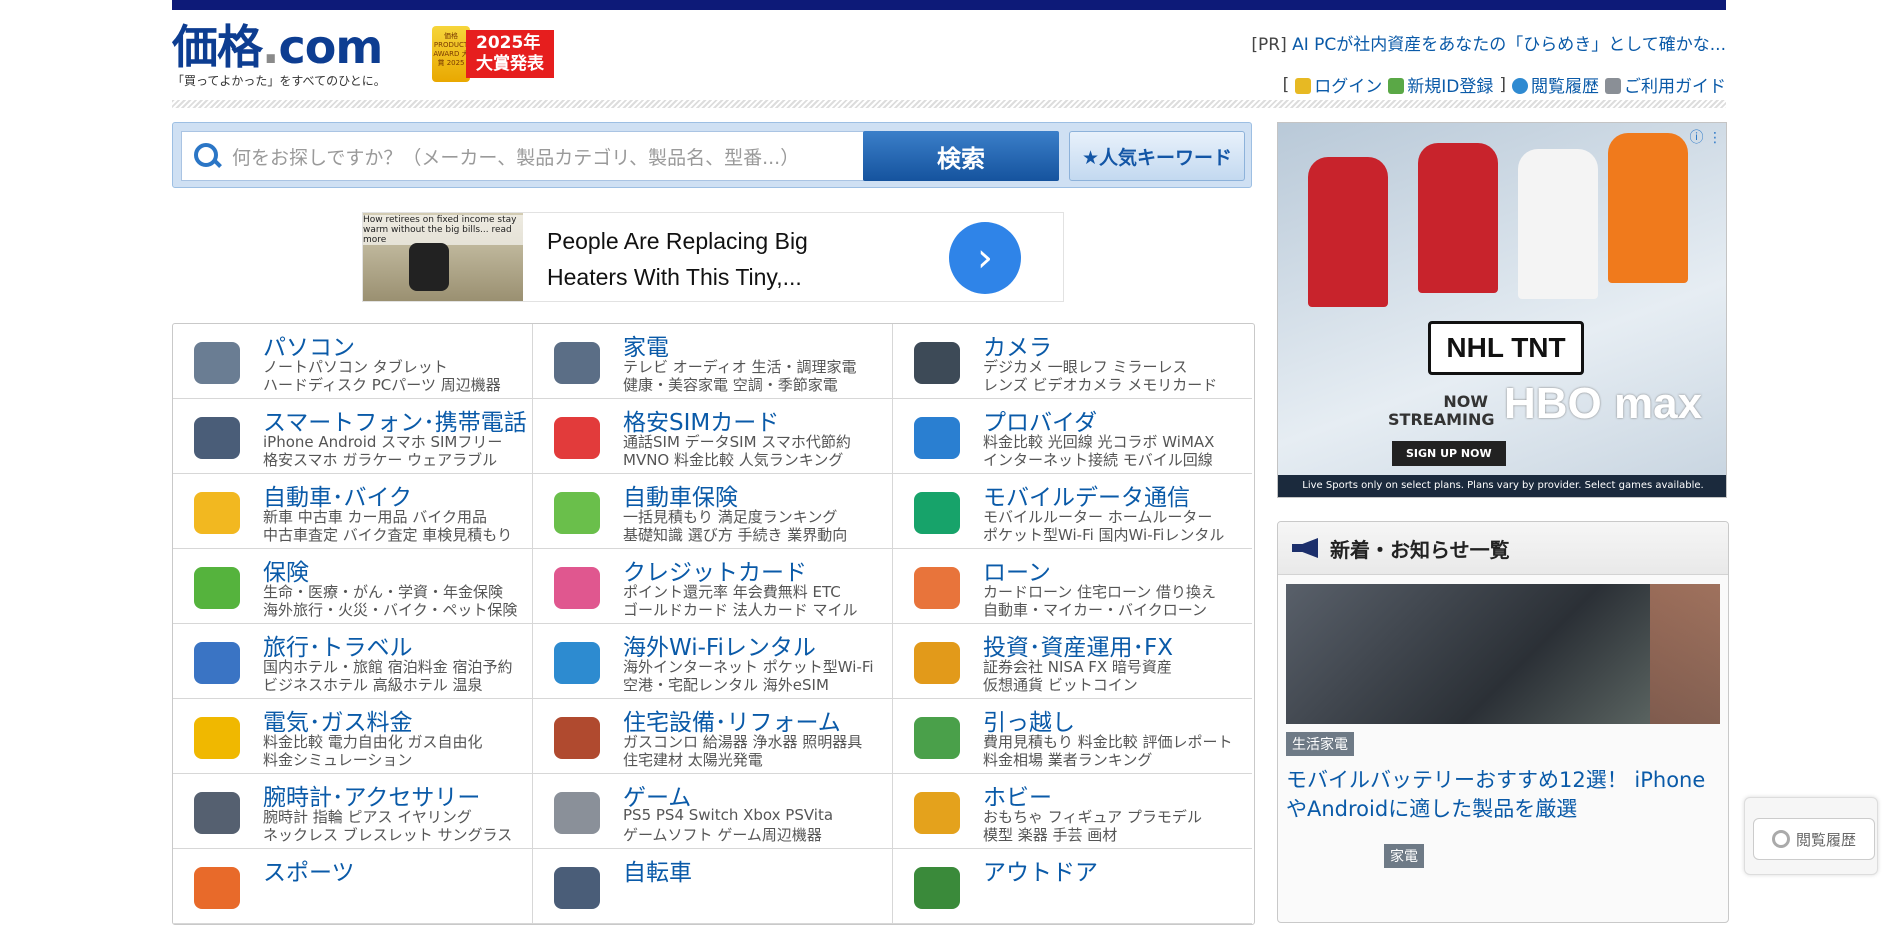 Image resolution: width=1888 pixels, height=925 pixels. What do you see at coordinates (353, 586) in the screenshot?
I see `category-cell: 保険 生命・医療・がん・学資・年金保険 海外旅行・火災・バイク・ペット保険` at bounding box center [353, 586].